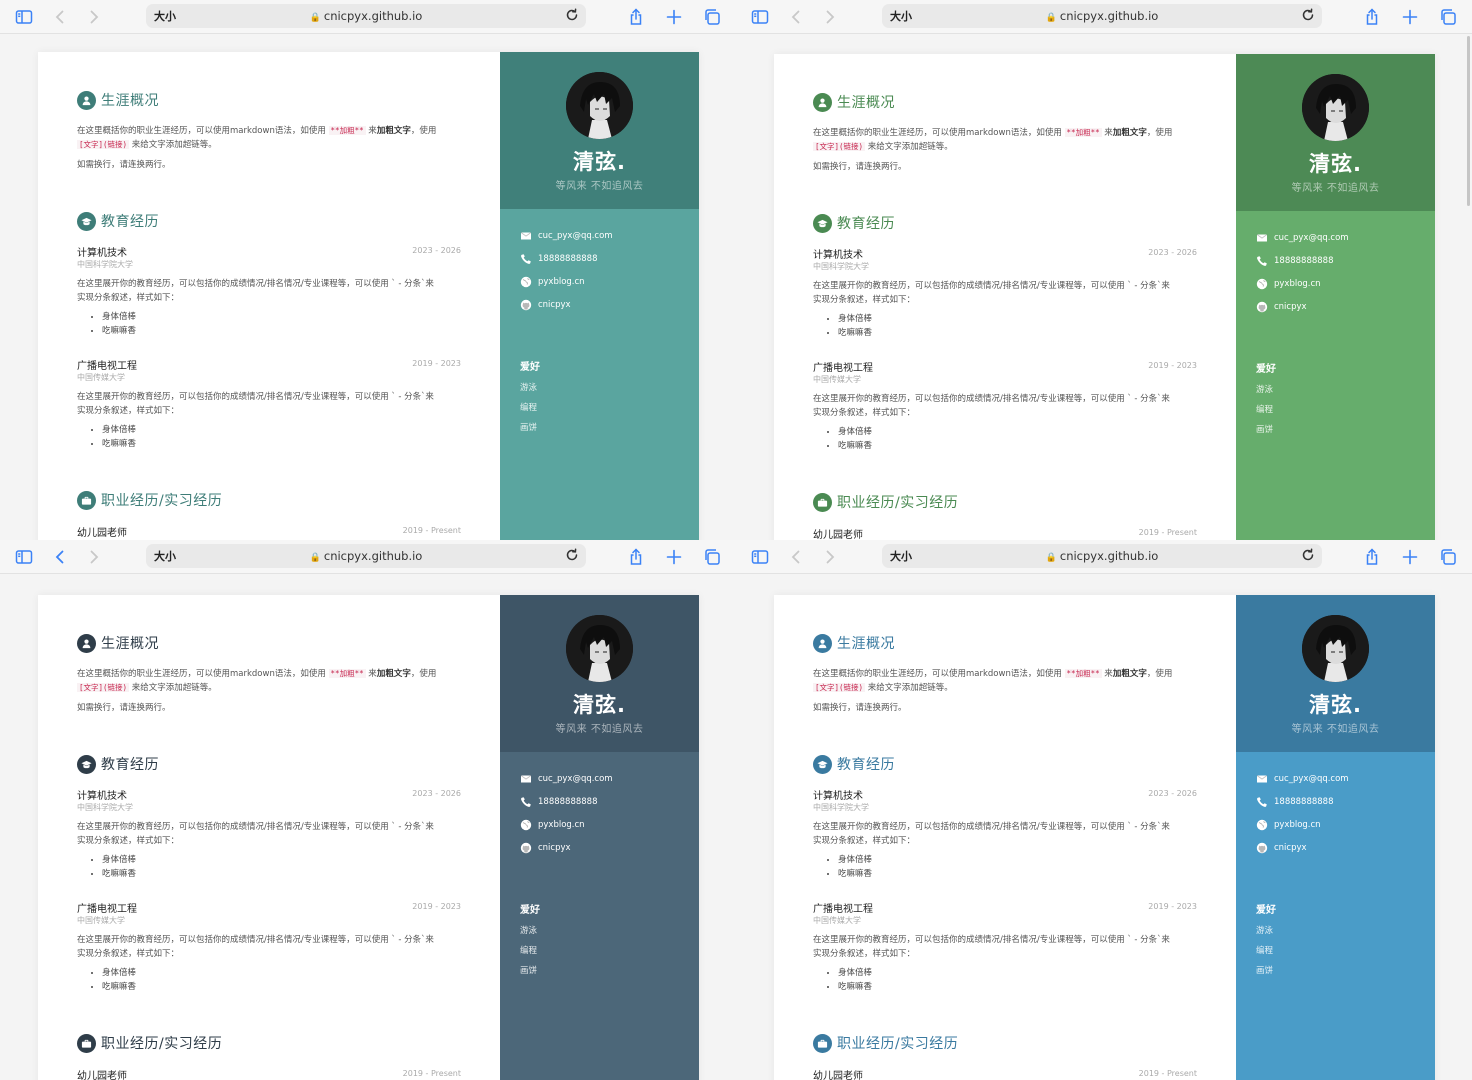 This screenshot has width=1472, height=1080. I want to click on resume-name: 清弦., so click(1335, 705).